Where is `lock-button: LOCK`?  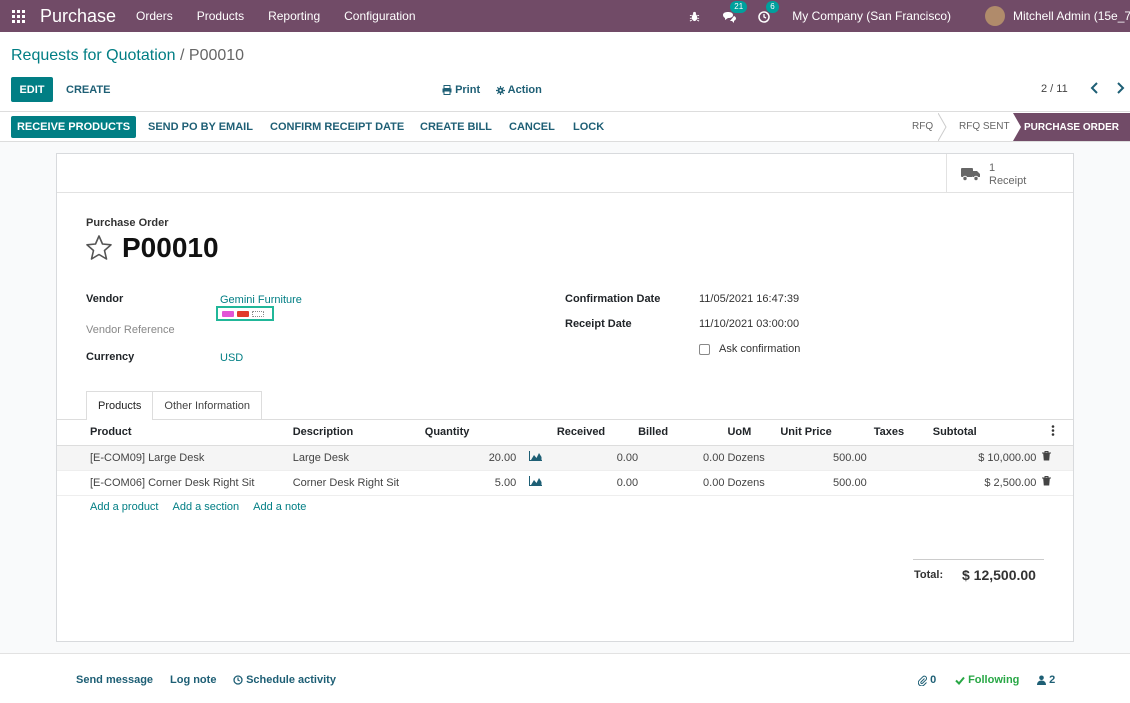
lock-button: LOCK is located at coordinates (588, 127).